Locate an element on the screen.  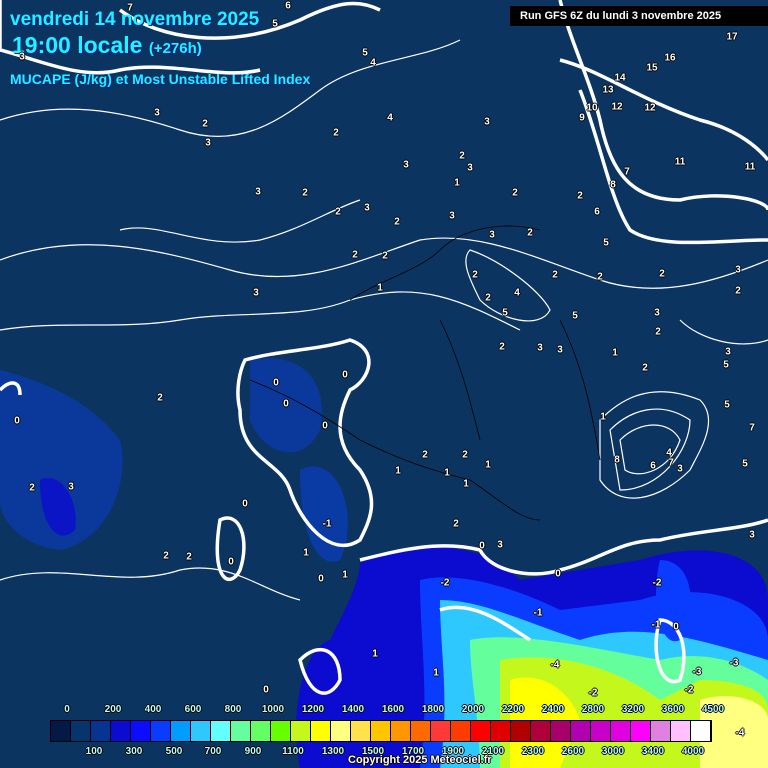
lifted-index-label: -3 is located at coordinates (734, 663).